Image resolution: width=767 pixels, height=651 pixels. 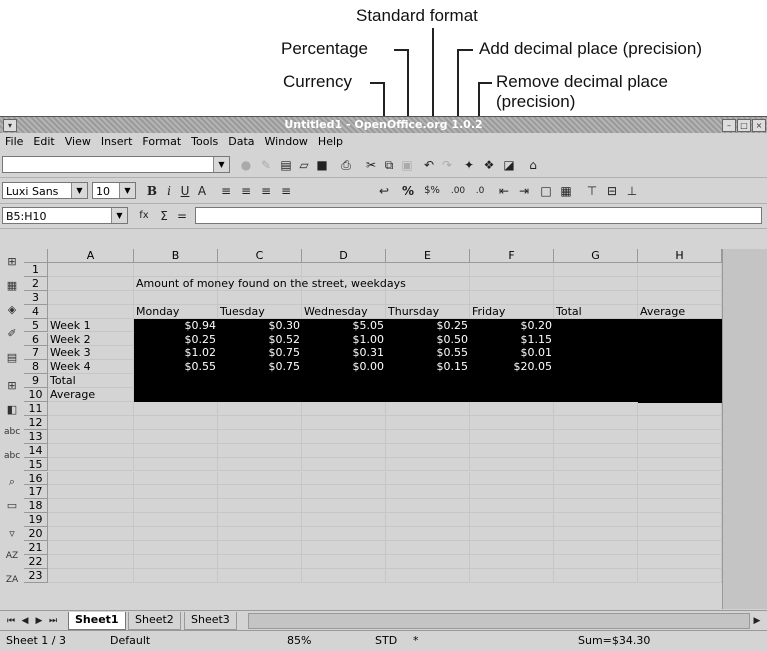 I want to click on align-top-icon: ⊤, so click(x=592, y=191).